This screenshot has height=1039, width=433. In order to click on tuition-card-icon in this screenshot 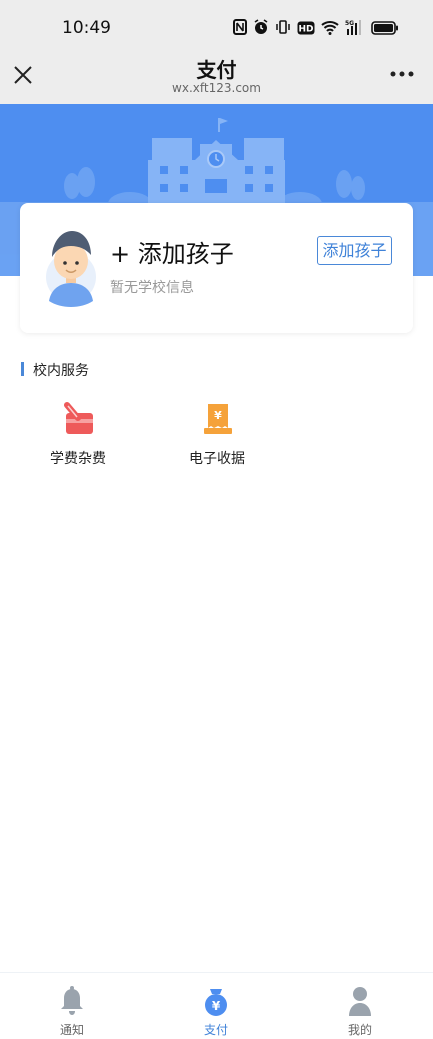, I will do `click(78, 418)`.